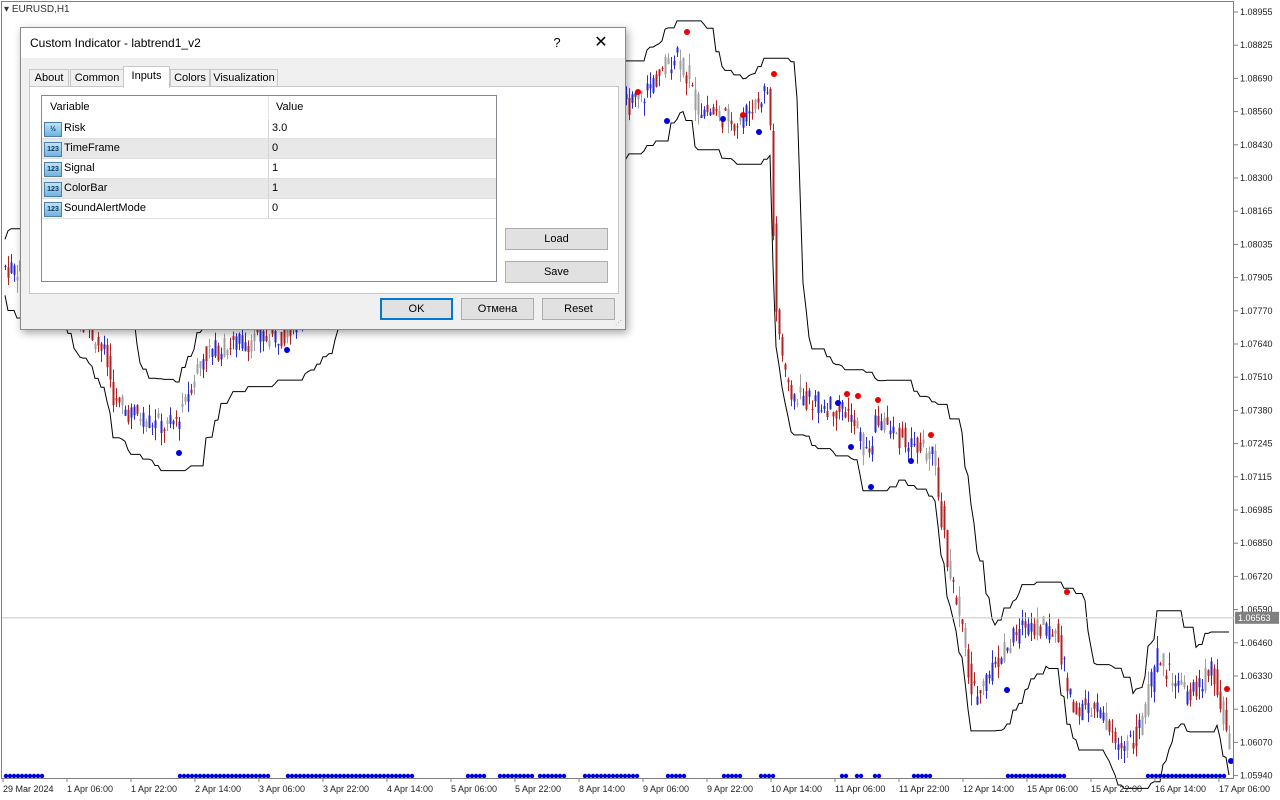 The width and height of the screenshot is (1280, 800). I want to click on load-button: Load, so click(556, 239).